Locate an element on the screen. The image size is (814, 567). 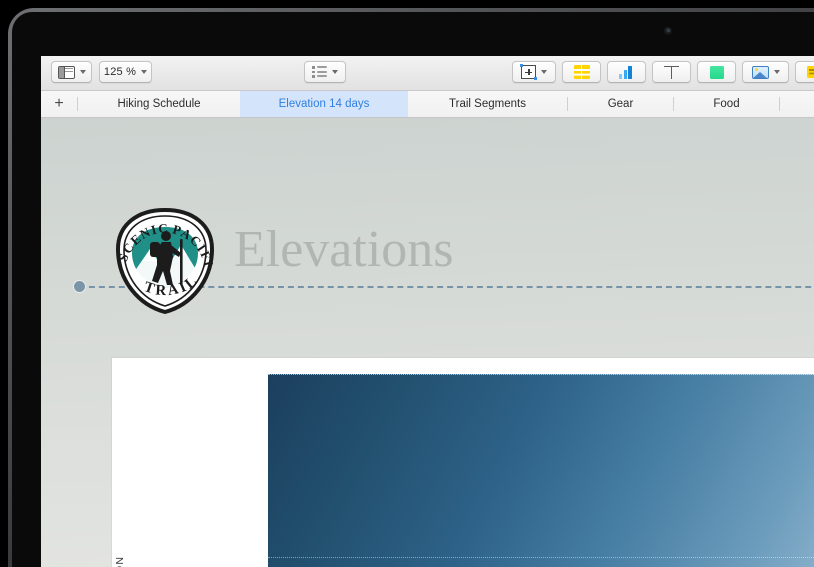
add-sheet-label: + is located at coordinates (59, 103).